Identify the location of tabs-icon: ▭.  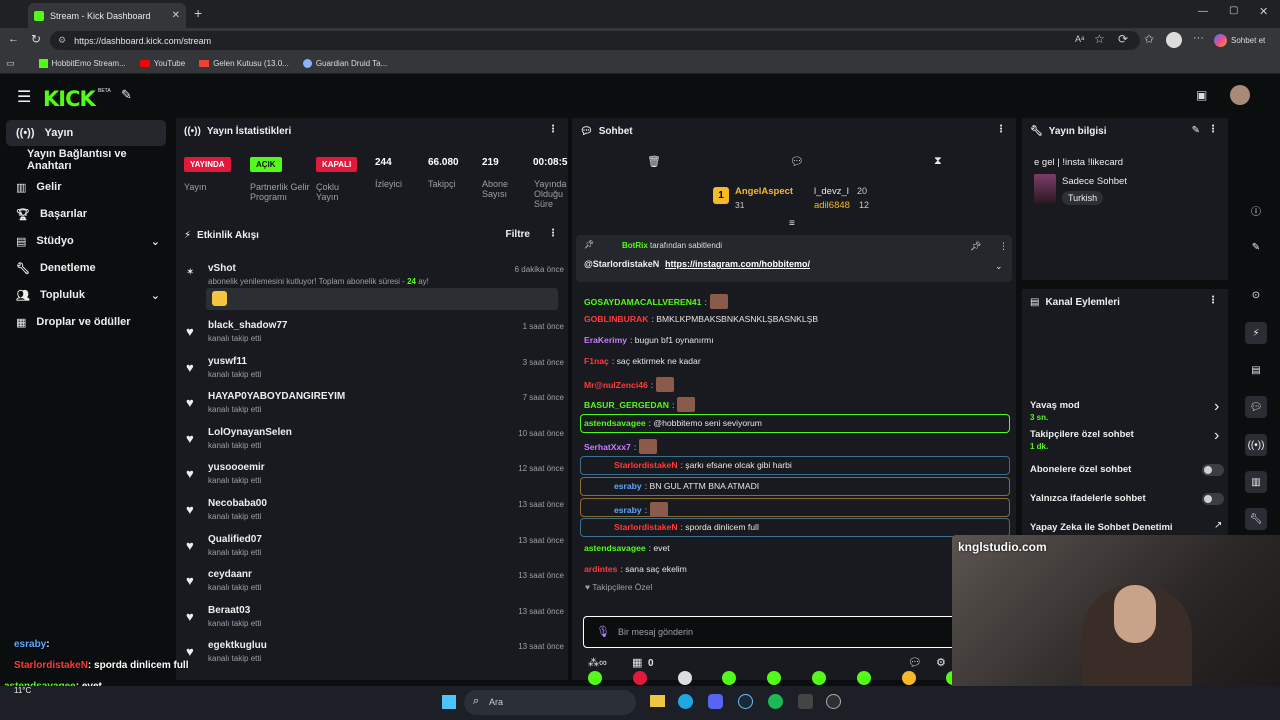
(10, 63).